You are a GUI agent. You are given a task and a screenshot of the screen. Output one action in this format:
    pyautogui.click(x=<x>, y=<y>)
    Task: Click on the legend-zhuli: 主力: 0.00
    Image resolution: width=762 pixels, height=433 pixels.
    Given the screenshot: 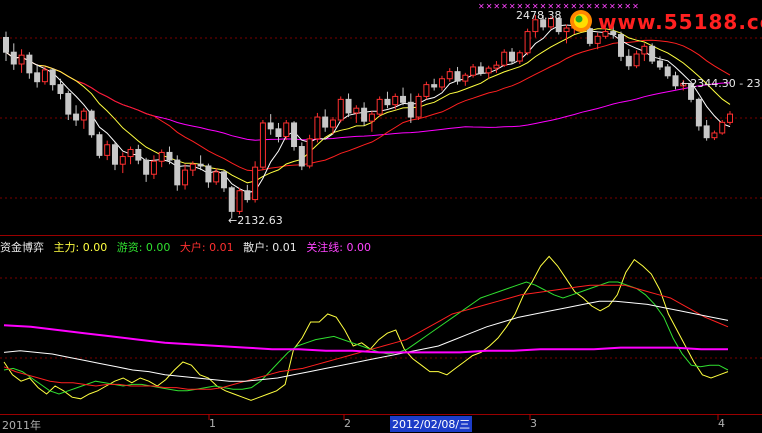 What is the action you would take?
    pyautogui.click(x=80, y=247)
    